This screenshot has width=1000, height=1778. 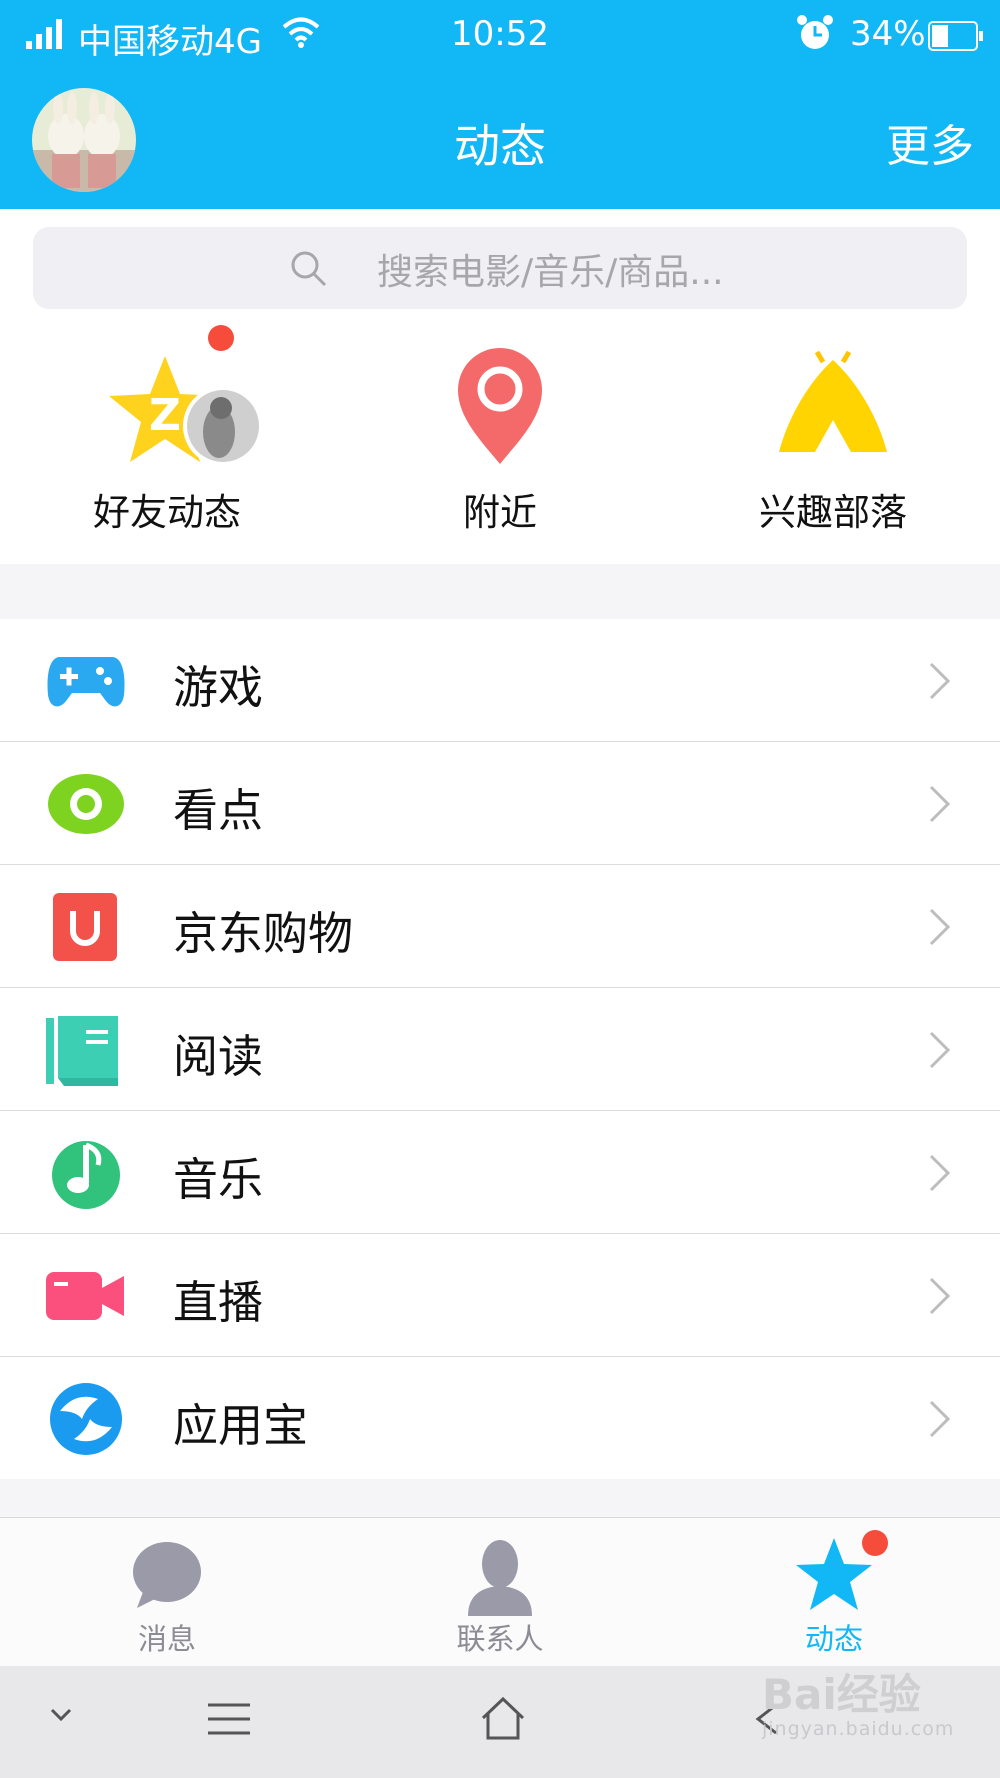 I want to click on quick-friends-feed: Z 好友动态, so click(x=167, y=429).